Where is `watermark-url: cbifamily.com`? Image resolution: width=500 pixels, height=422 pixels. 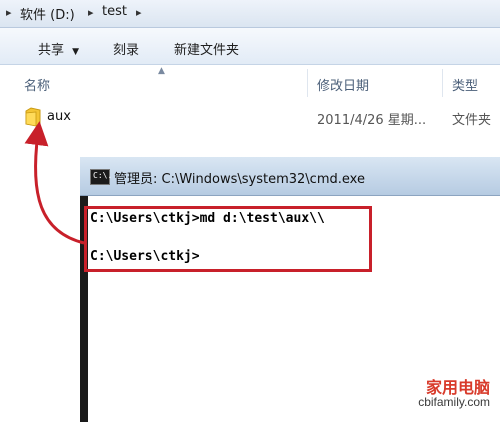
watermark-url: cbifamily.com is located at coordinates (454, 402).